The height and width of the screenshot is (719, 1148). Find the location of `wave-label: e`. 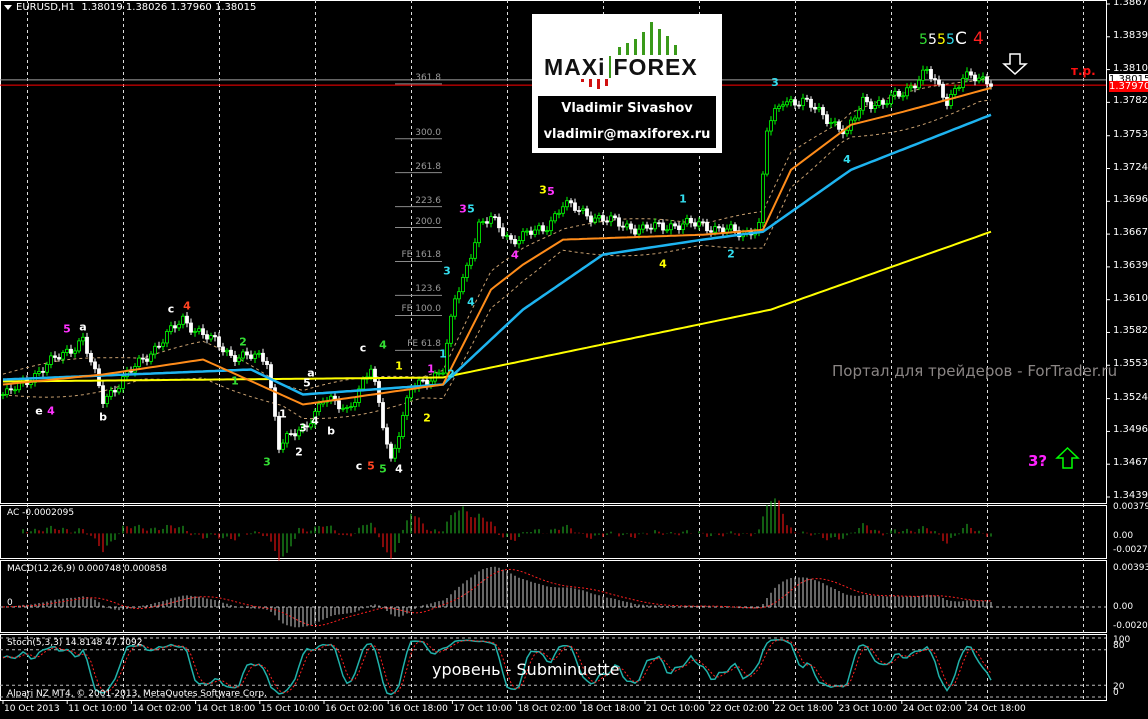

wave-label: e is located at coordinates (38, 410).